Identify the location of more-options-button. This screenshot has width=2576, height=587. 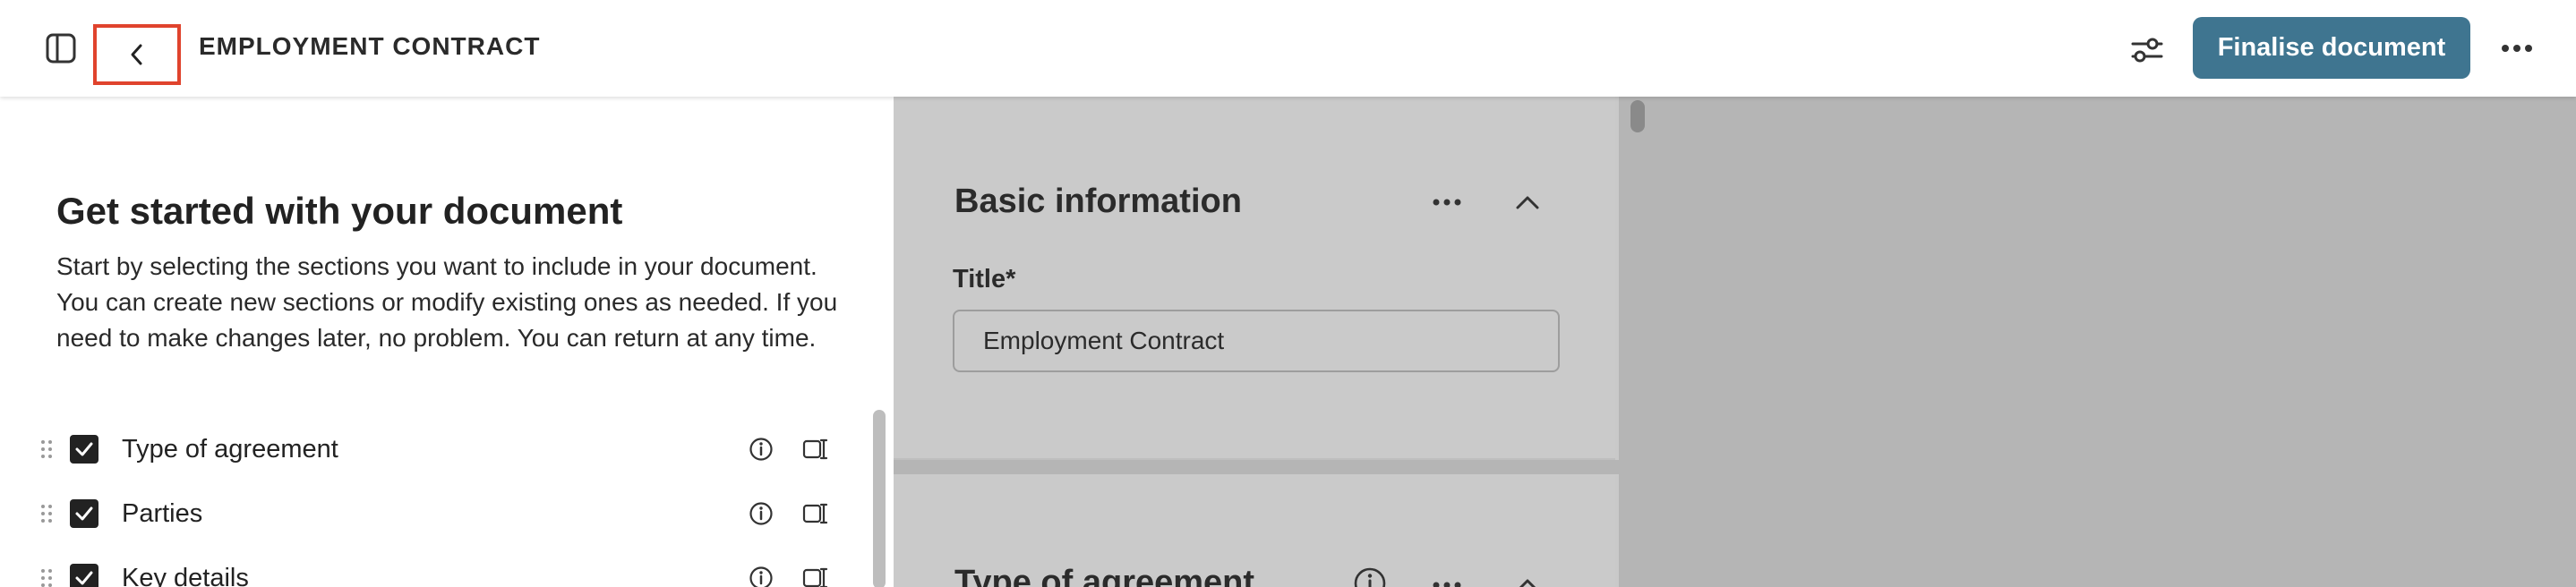
(2517, 48).